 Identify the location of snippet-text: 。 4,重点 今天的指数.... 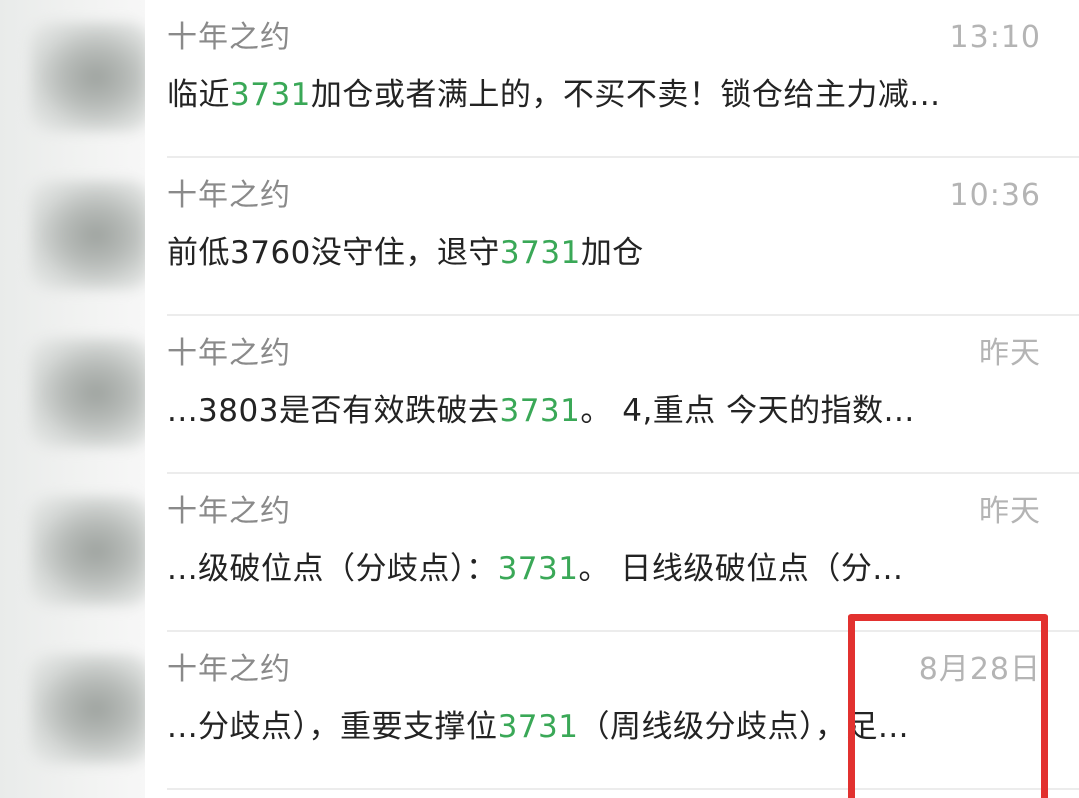
(747, 411).